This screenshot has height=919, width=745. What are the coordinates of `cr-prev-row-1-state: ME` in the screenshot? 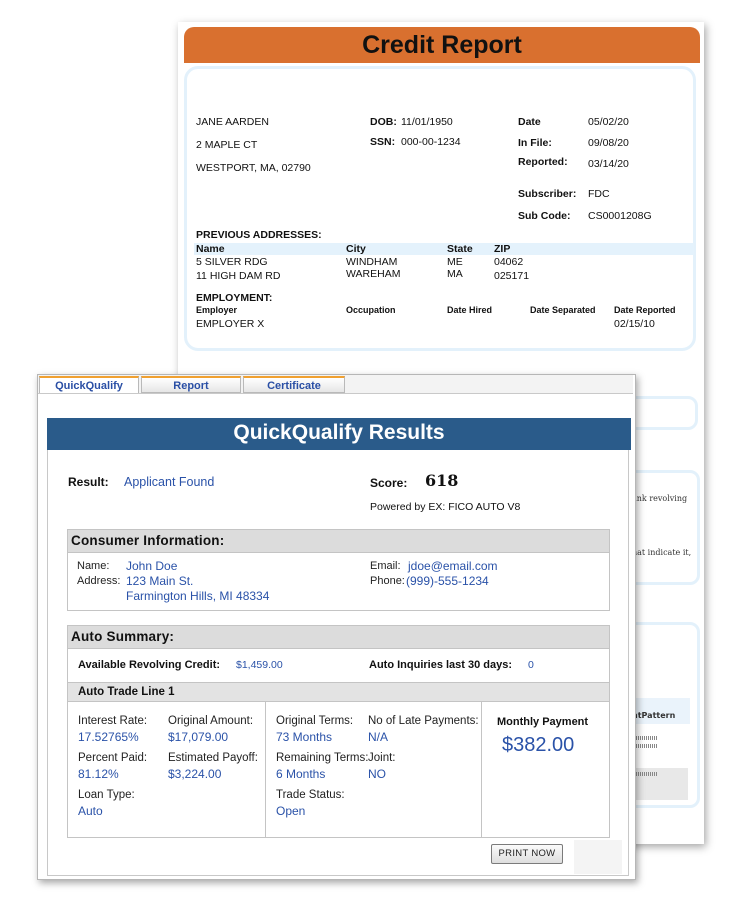 It's located at (455, 262).